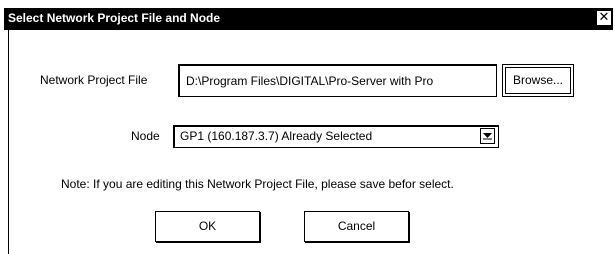  I want to click on window-title: Select Network Project File and Node, so click(114, 18).